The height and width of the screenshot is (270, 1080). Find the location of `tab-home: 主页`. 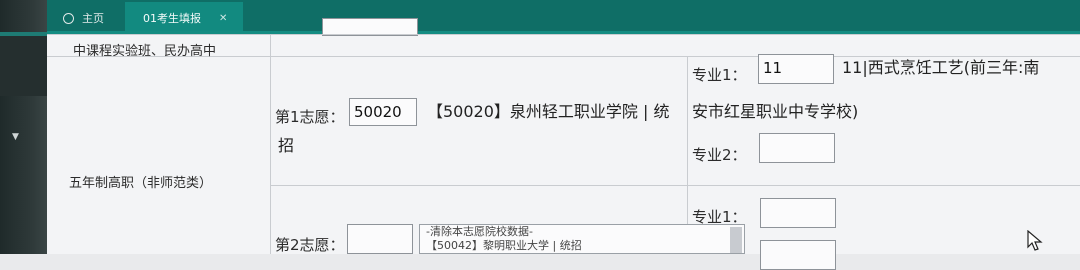

tab-home: 主页 is located at coordinates (90, 18).